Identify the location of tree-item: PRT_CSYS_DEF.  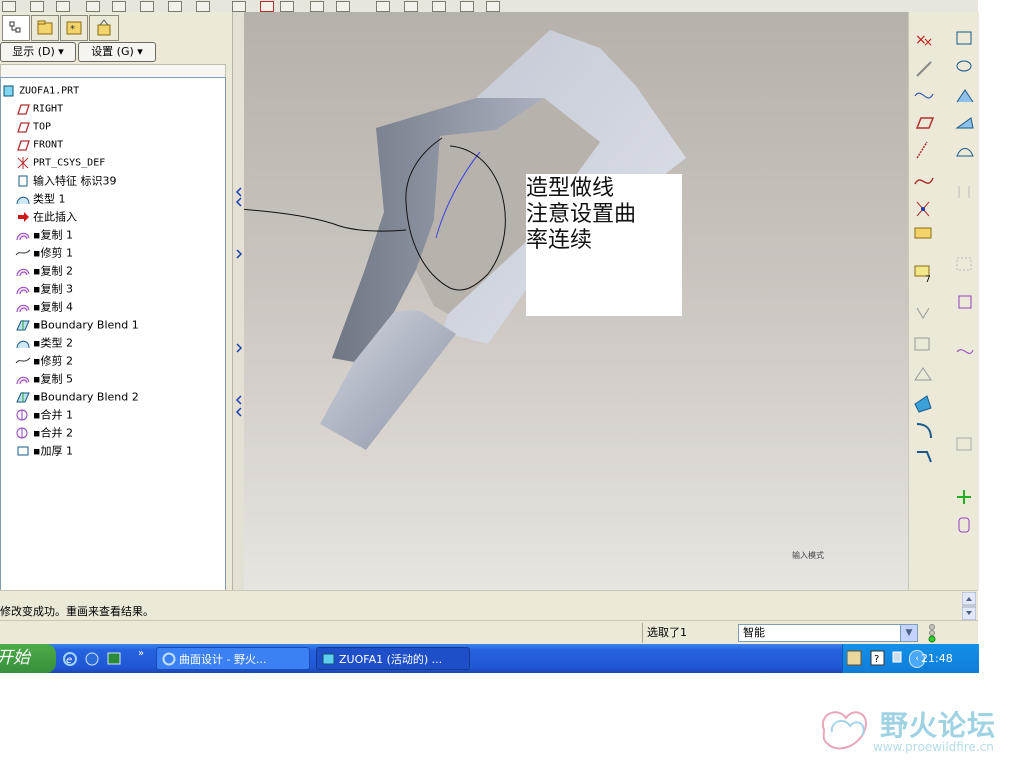
(60, 162).